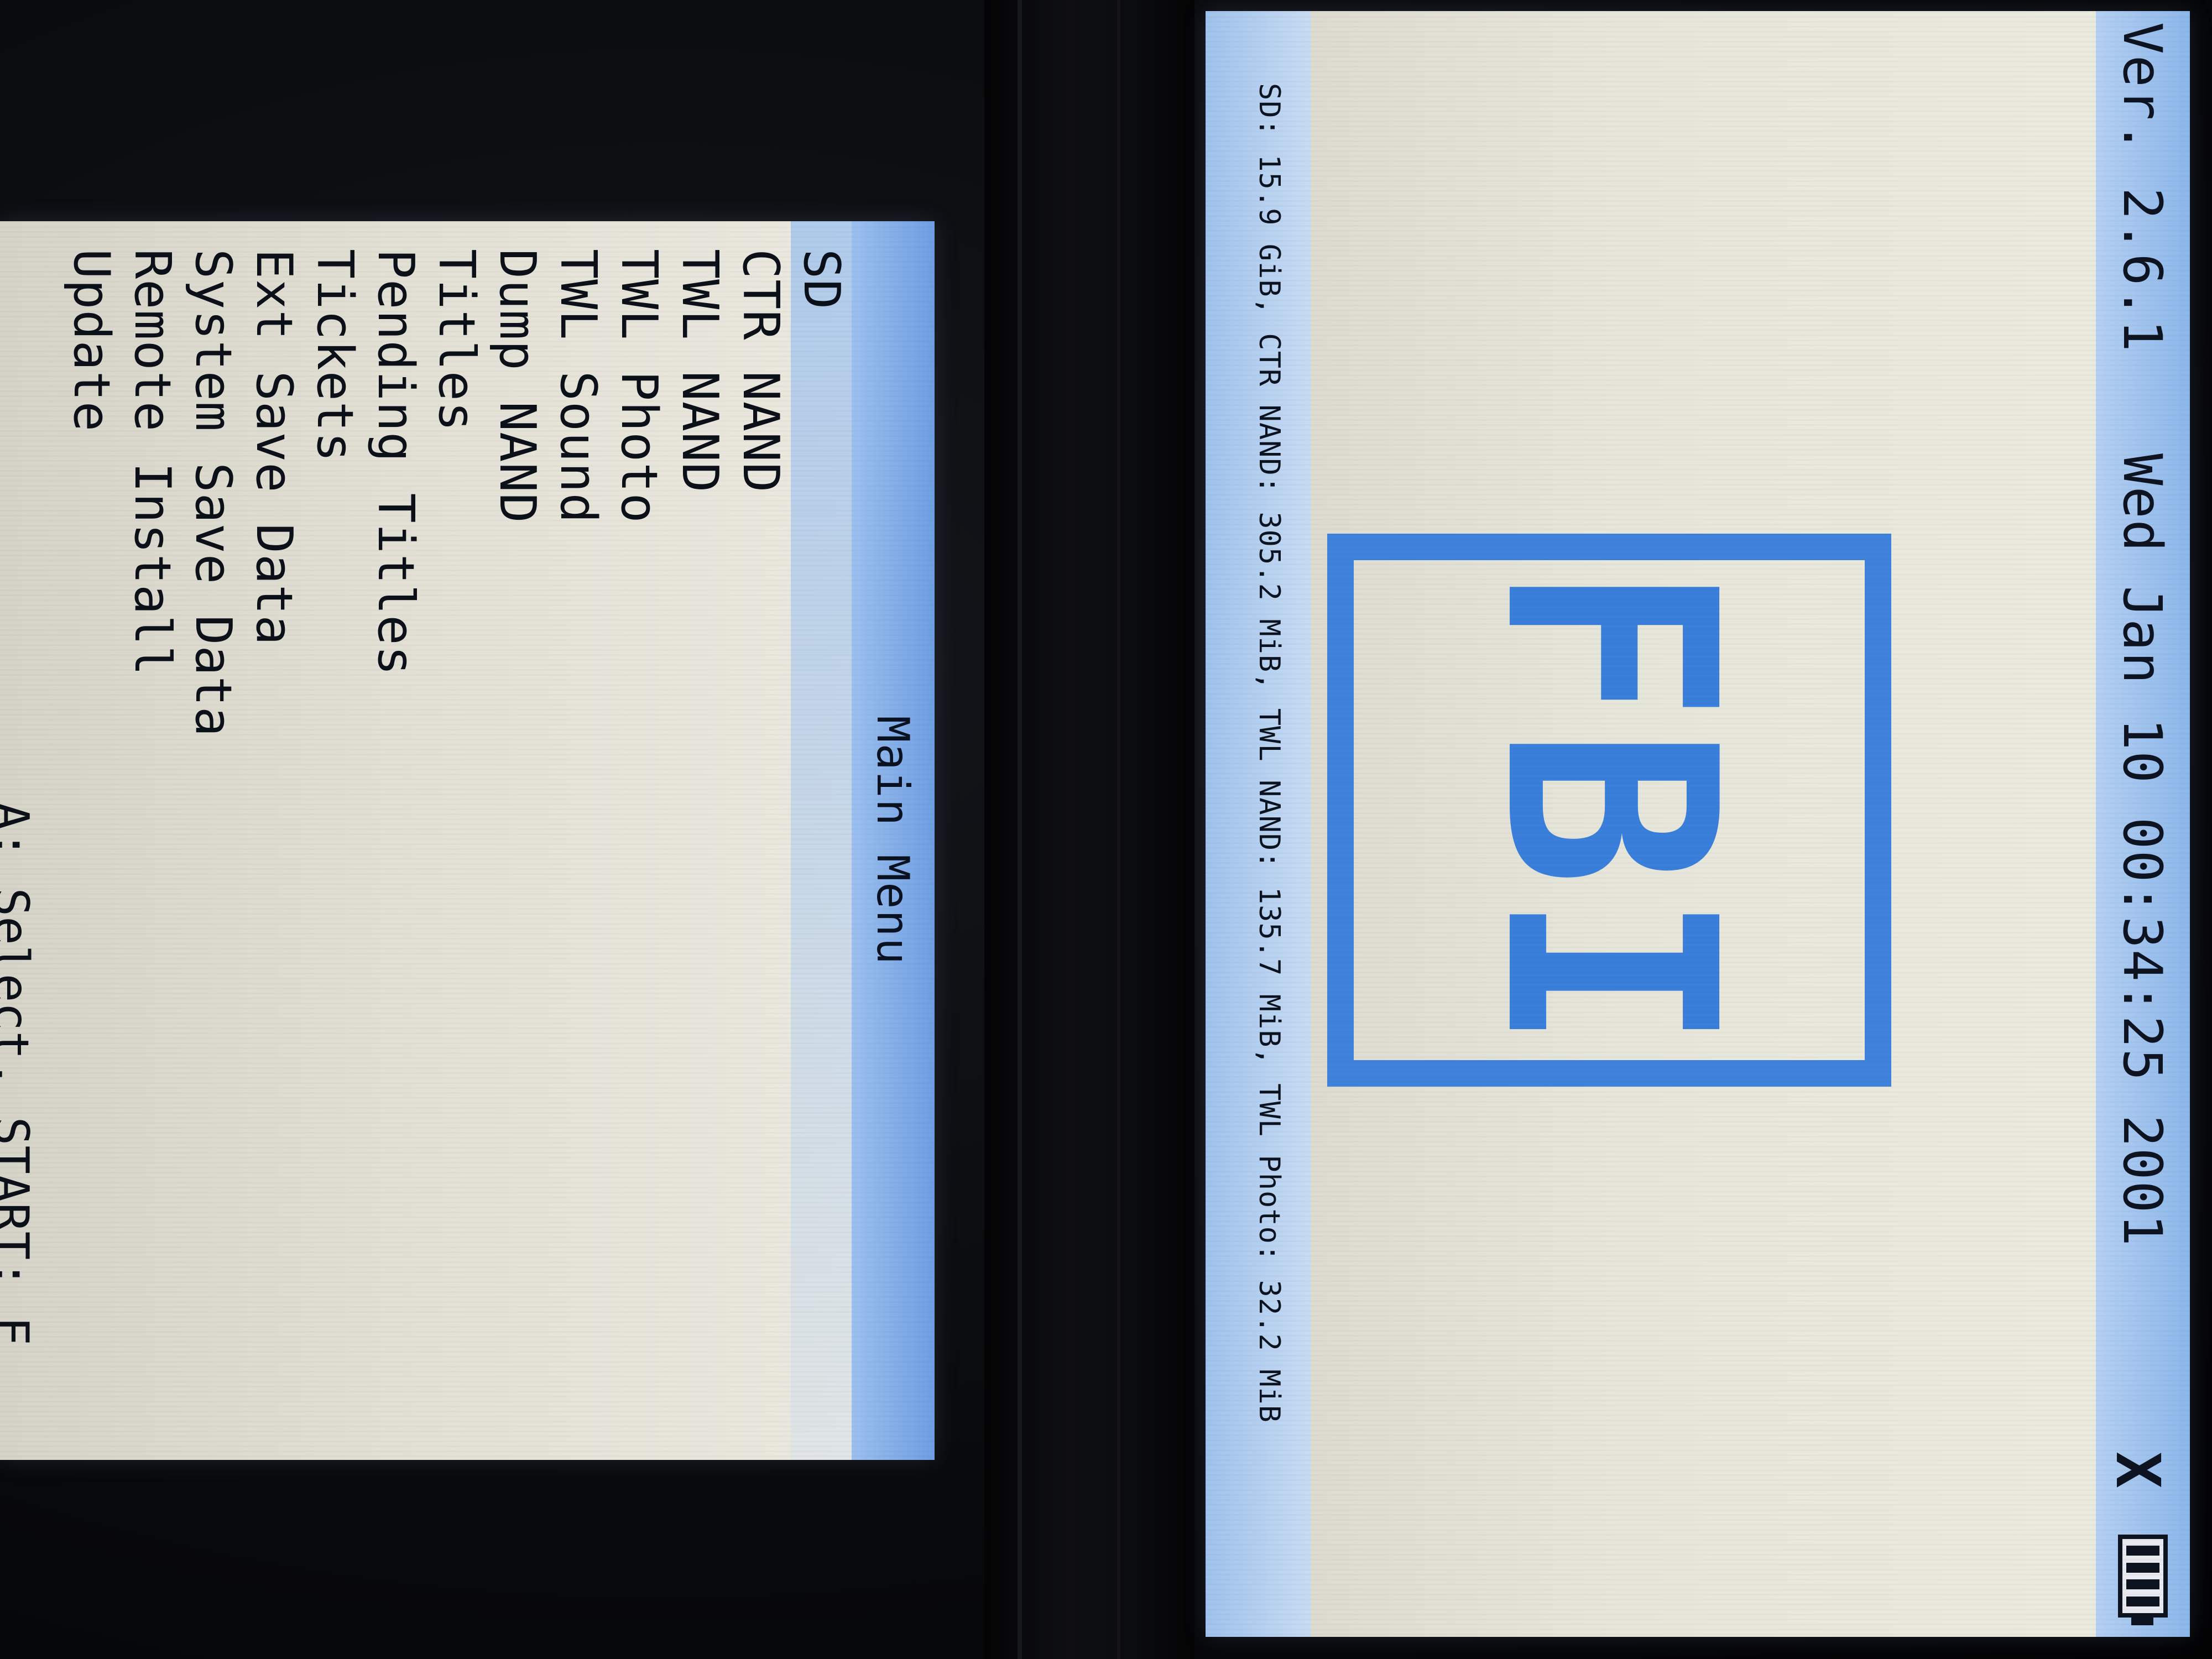  Describe the element at coordinates (578, 855) in the screenshot. I see `menu-item-twl-sound: TWL Sound` at that location.